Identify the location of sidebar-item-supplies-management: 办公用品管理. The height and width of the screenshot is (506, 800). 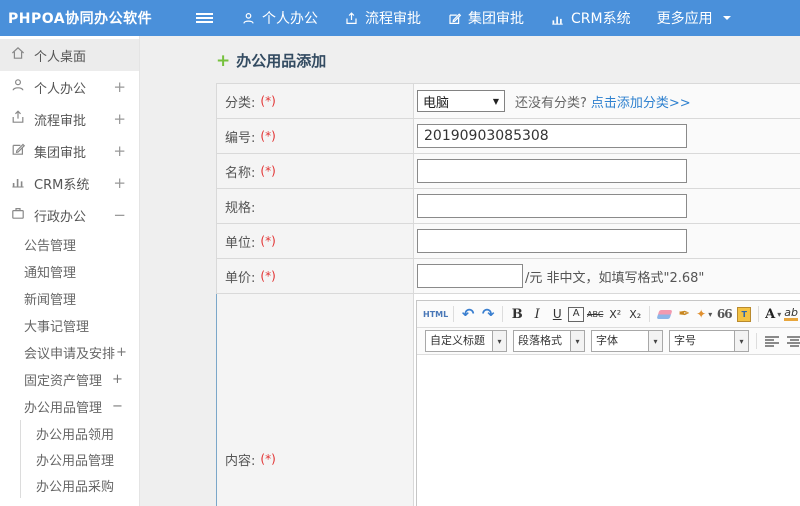
(80, 459).